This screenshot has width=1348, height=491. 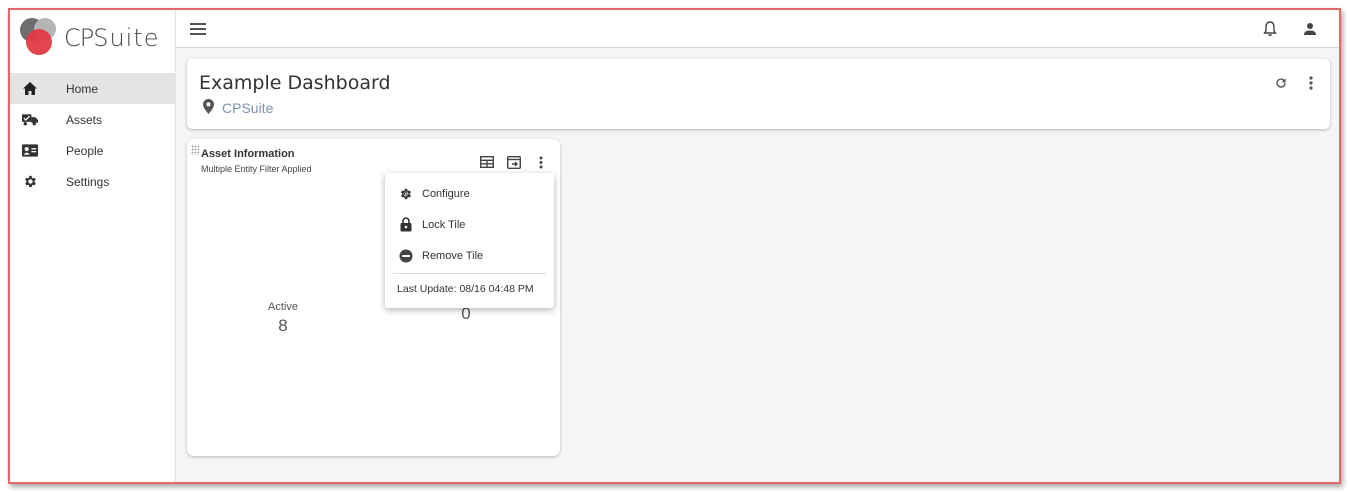 I want to click on stat-active: Active 8, so click(x=283, y=318).